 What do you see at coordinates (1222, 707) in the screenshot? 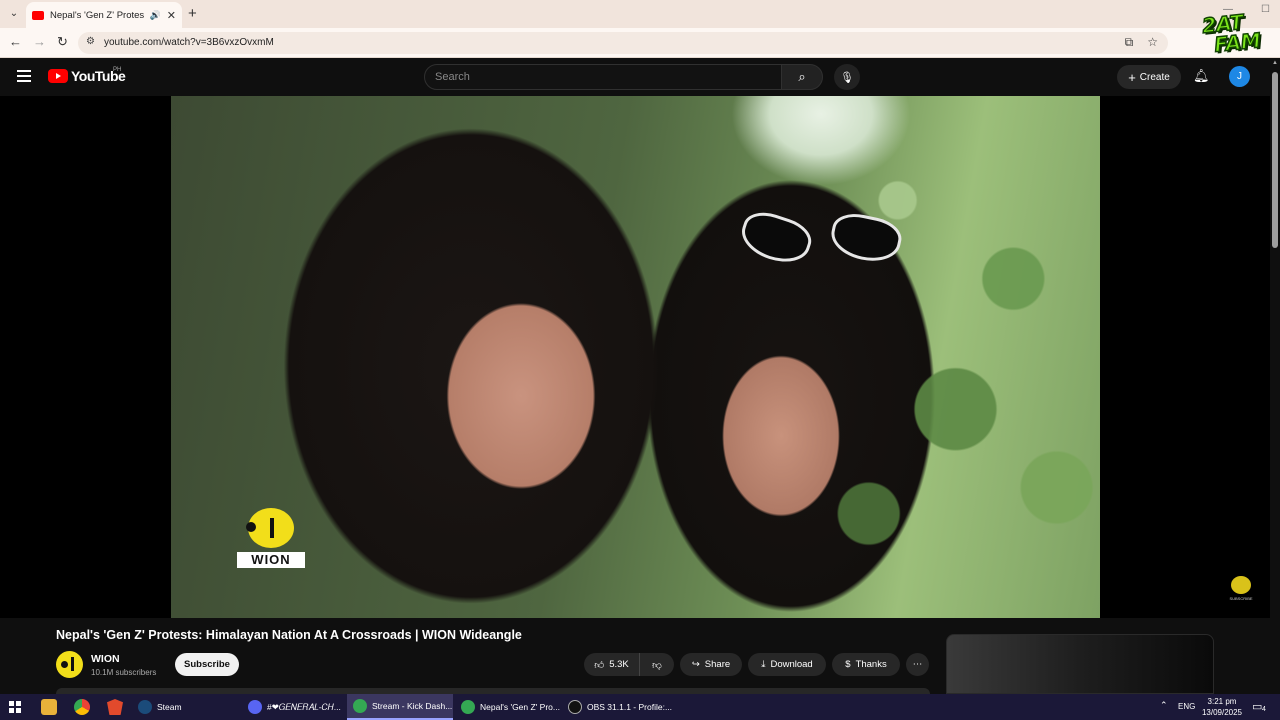
I see `system-clock: 3:21 pm 13/09/2025` at bounding box center [1222, 707].